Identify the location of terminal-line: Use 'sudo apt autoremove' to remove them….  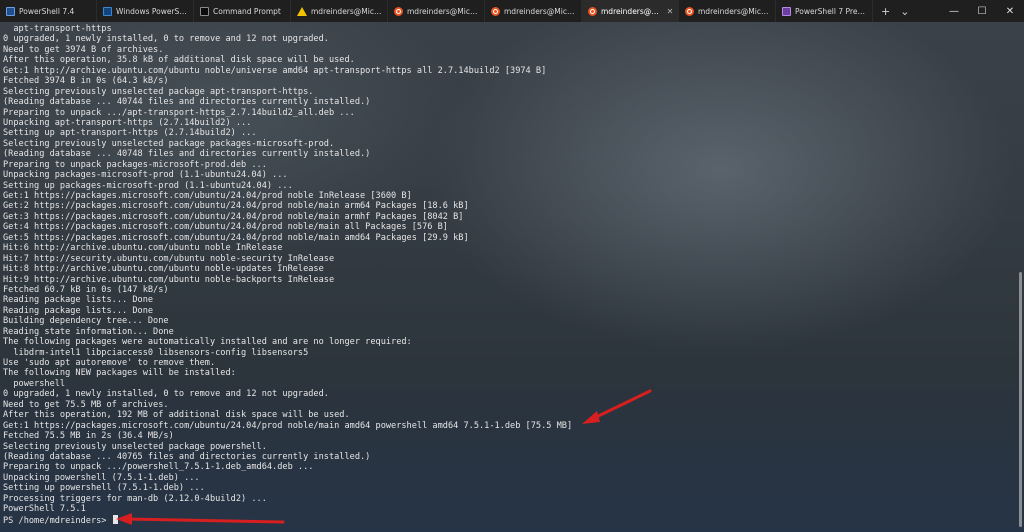
(109, 363).